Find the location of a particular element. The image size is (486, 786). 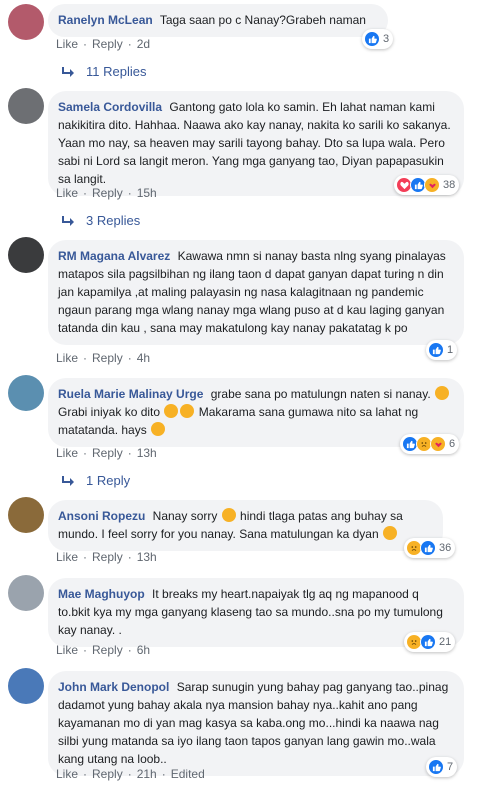

reaction-summary: 38 is located at coordinates (427, 185).